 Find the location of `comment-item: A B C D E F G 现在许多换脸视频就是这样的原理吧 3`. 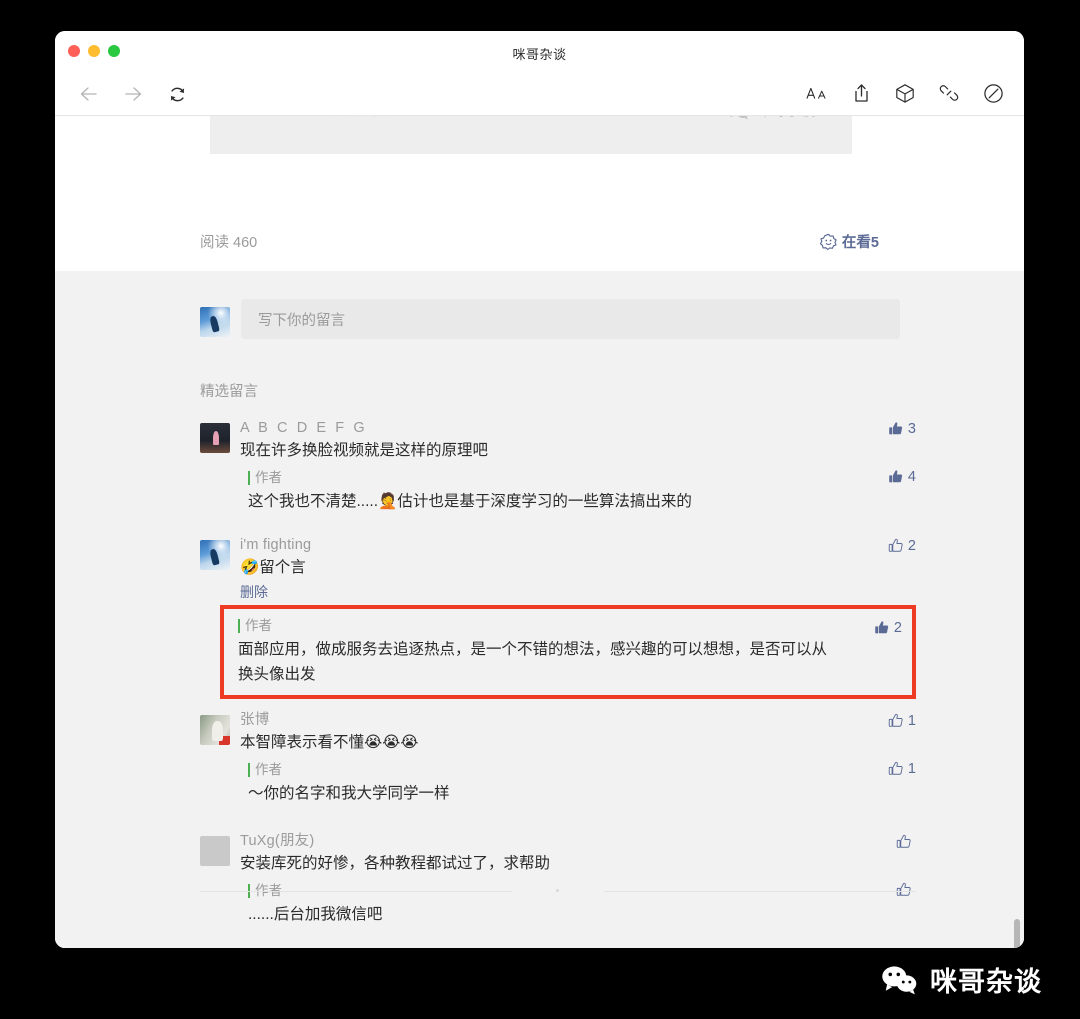

comment-item: A B C D E F G 现在许多换脸视频就是这样的原理吧 3 is located at coordinates (558, 440).